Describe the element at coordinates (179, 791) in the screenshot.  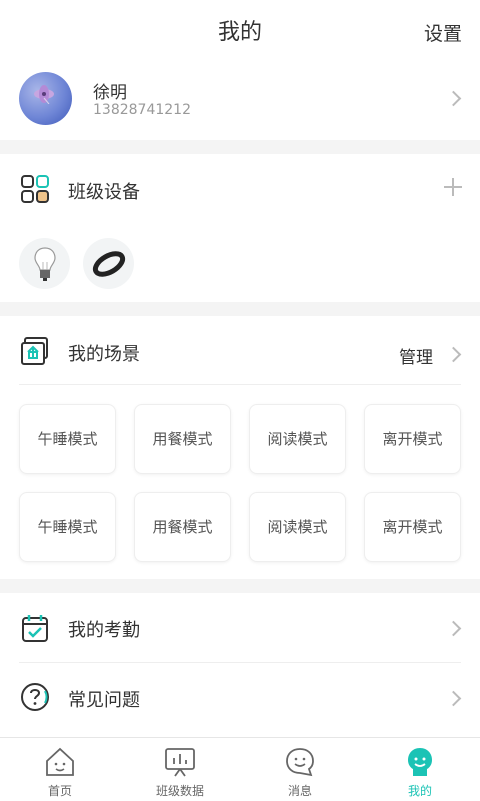
I see `tab-label: 班级数据` at that location.